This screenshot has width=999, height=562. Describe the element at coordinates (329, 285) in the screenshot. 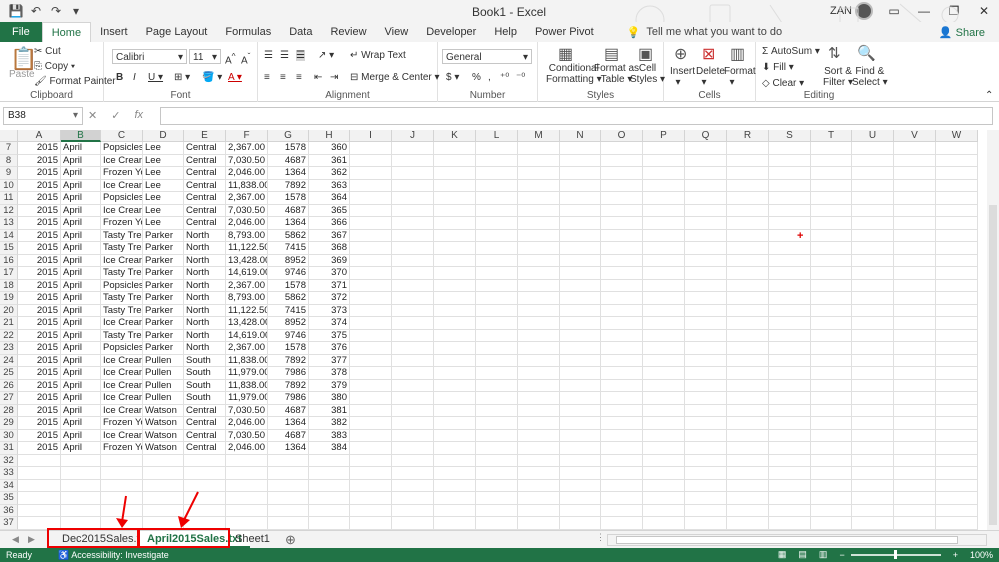

I see `cell: 371` at that location.